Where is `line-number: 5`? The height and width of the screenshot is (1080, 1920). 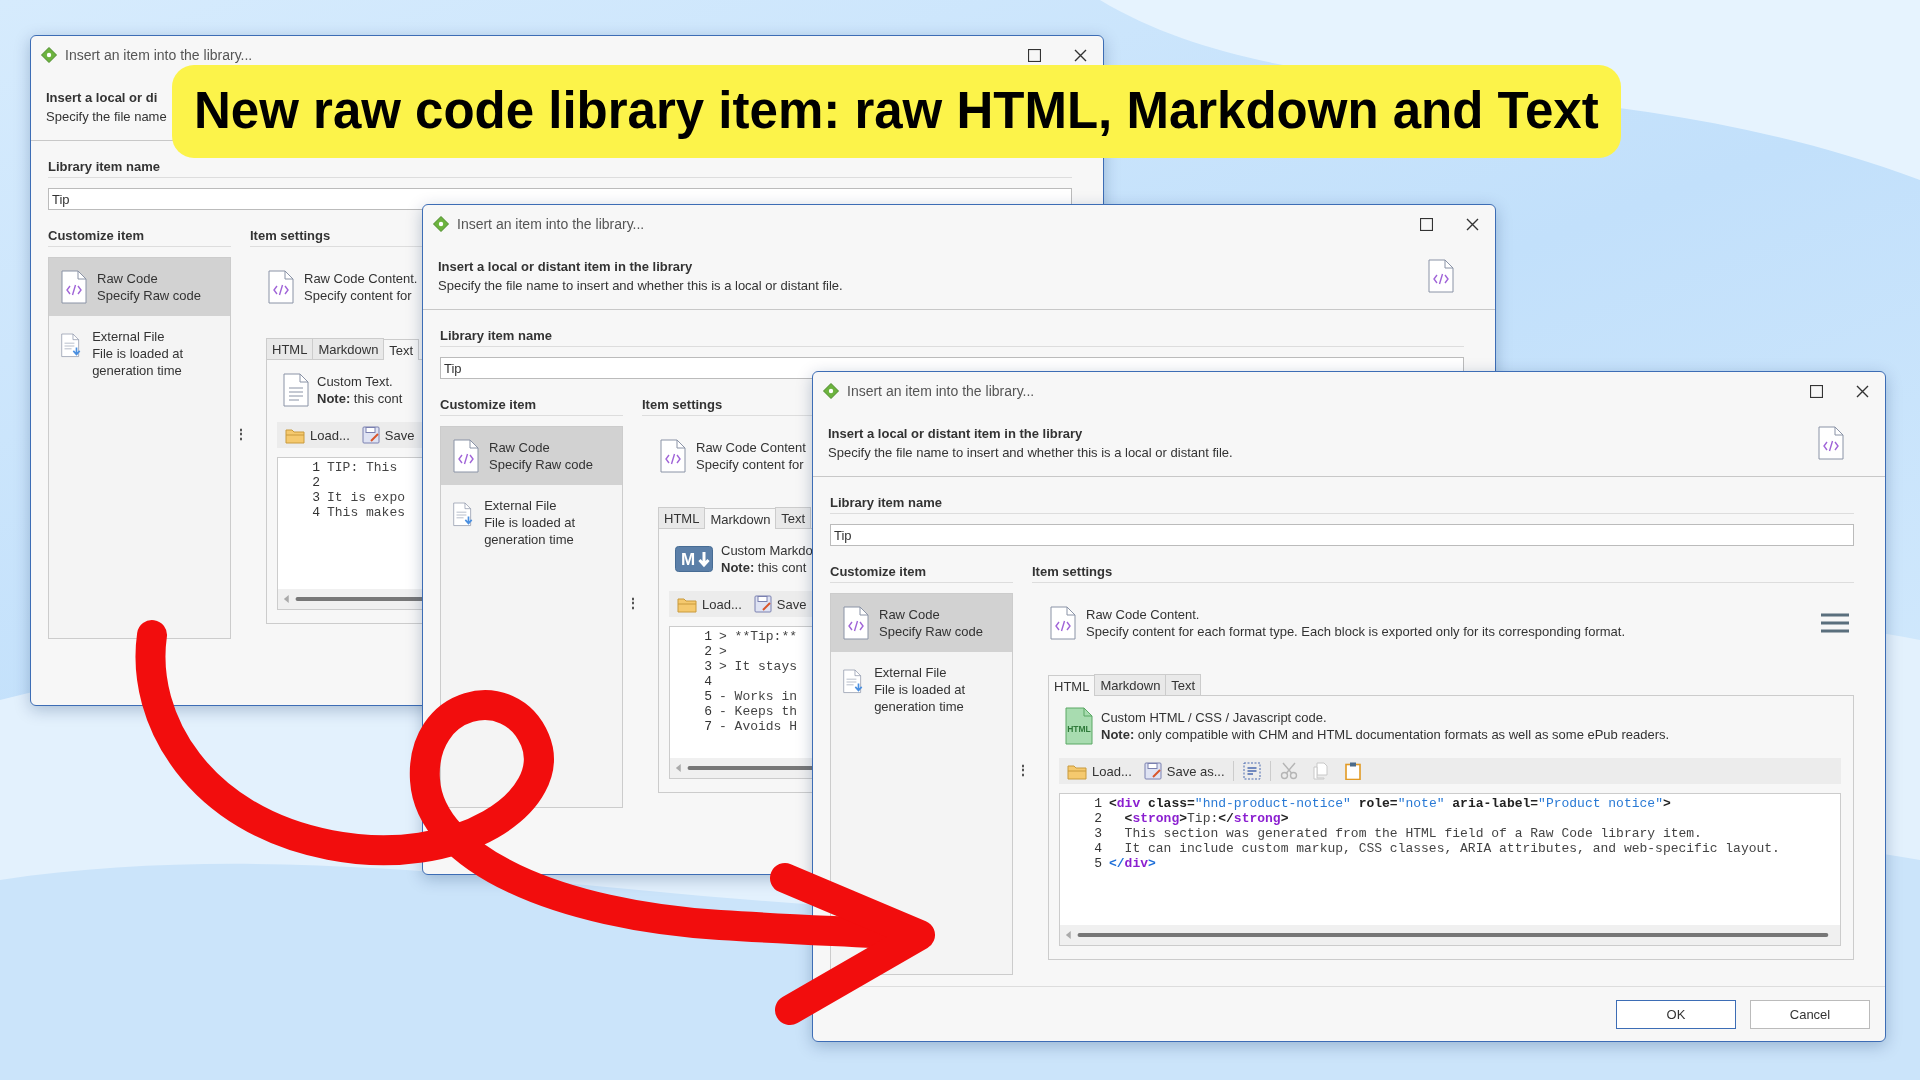 line-number: 5 is located at coordinates (708, 696).